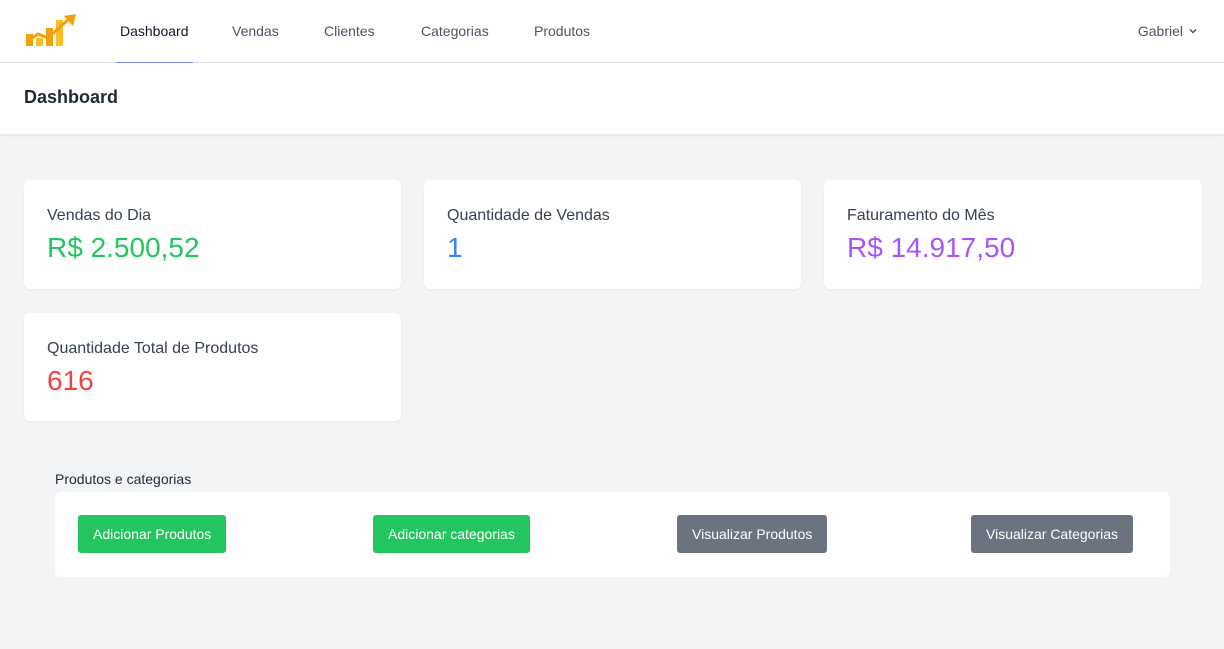 This screenshot has width=1224, height=649. What do you see at coordinates (70, 380) in the screenshot?
I see `card-value: 616` at bounding box center [70, 380].